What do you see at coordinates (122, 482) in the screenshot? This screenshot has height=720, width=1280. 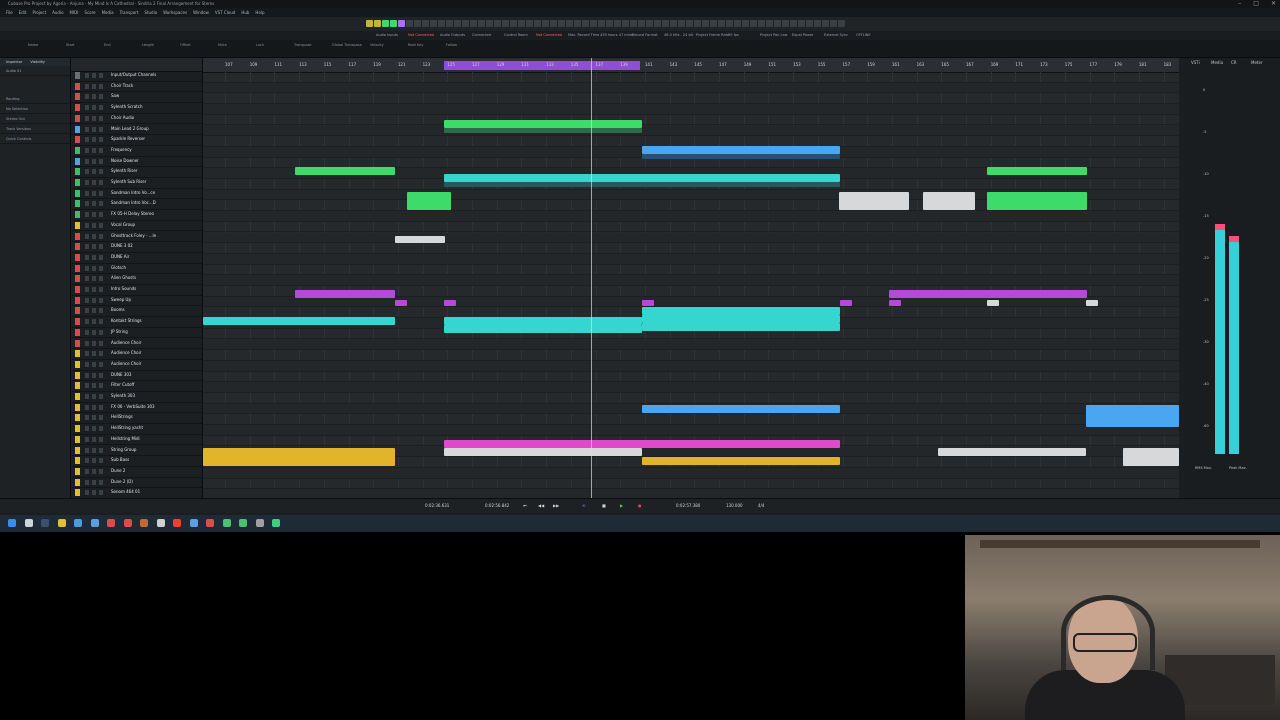 I see `track-name: Dune 2 (D)` at bounding box center [122, 482].